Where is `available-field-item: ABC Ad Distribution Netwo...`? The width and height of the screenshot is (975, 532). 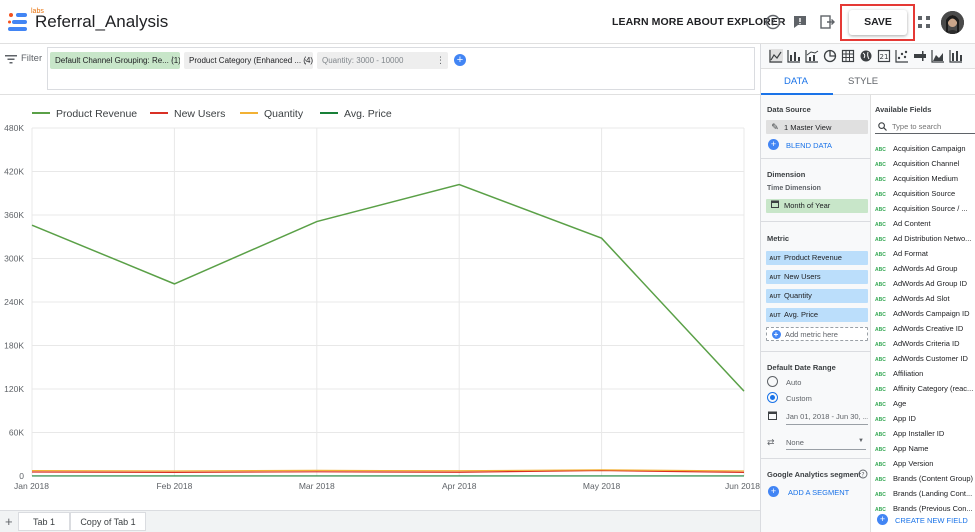
available-field-item: ABC Ad Distribution Netwo... is located at coordinates (925, 238).